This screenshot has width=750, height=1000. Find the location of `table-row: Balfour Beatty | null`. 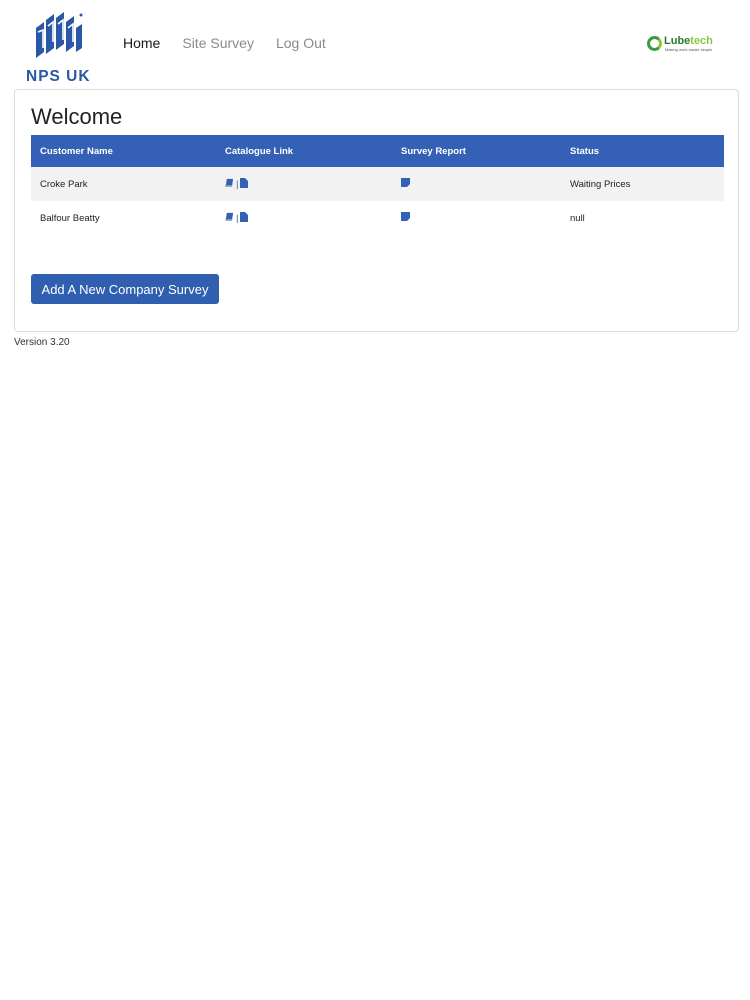

table-row: Balfour Beatty | null is located at coordinates (377, 218).